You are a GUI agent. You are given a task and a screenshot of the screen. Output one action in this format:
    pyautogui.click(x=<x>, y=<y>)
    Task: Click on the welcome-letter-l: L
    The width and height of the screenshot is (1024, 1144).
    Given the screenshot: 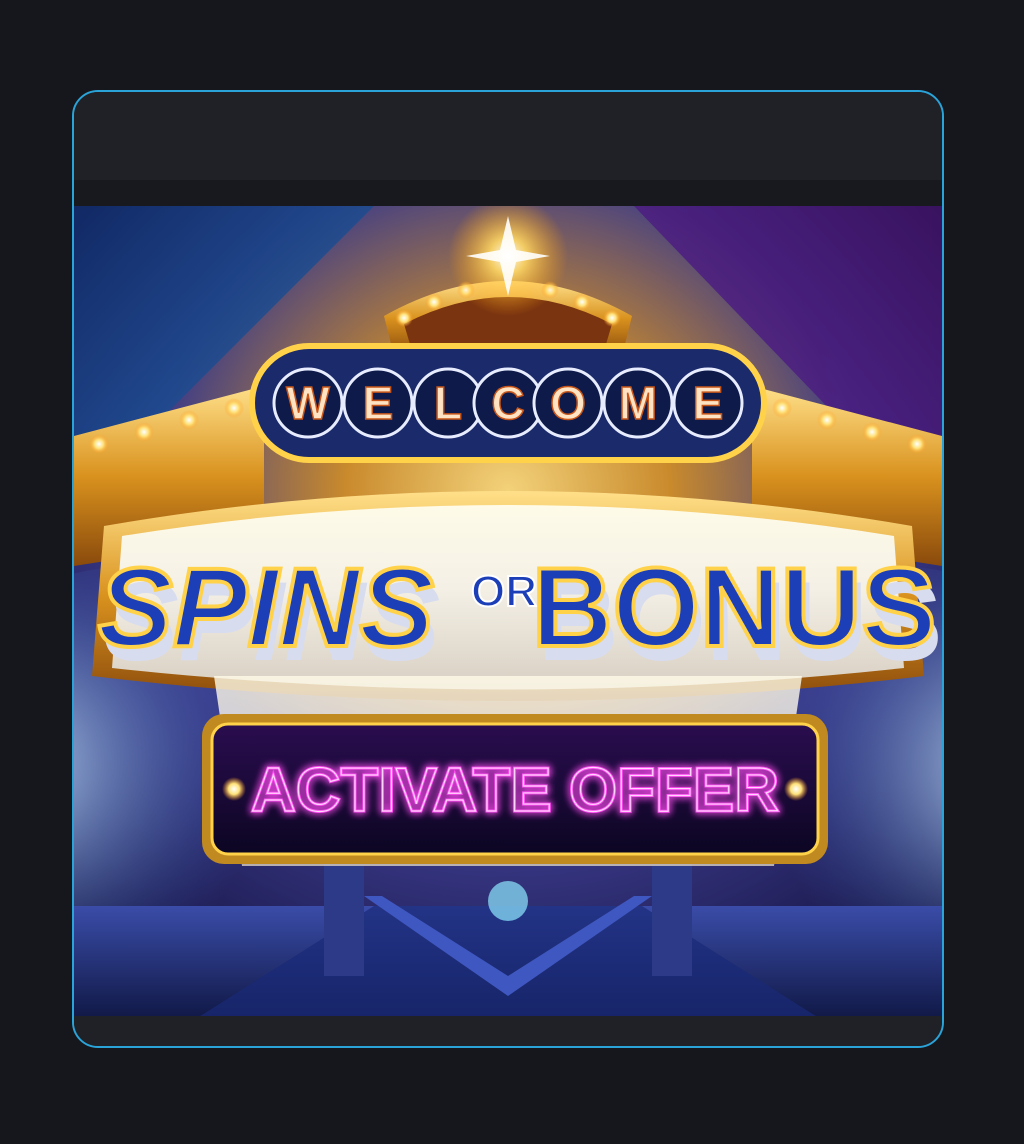 What is the action you would take?
    pyautogui.click(x=448, y=403)
    